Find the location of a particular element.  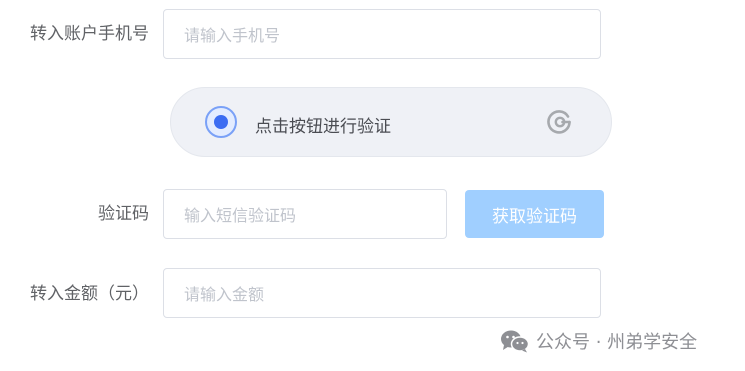

captcha-radio-icon is located at coordinates (221, 122).